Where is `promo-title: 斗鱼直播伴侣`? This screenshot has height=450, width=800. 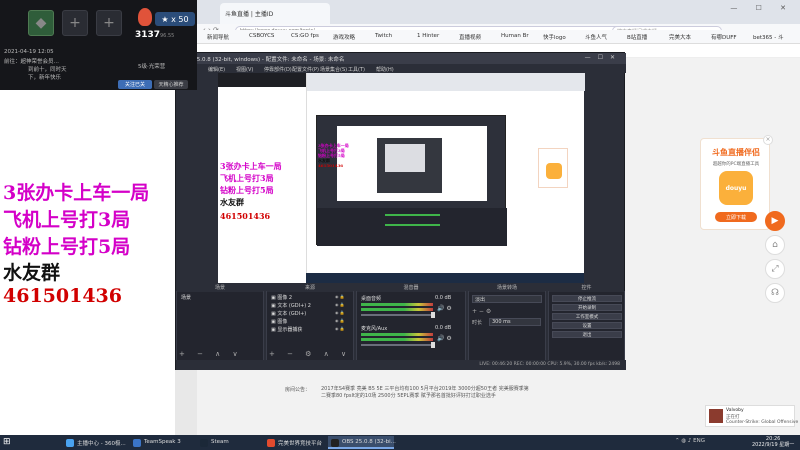 promo-title: 斗鱼直播伴侣 is located at coordinates (736, 152).